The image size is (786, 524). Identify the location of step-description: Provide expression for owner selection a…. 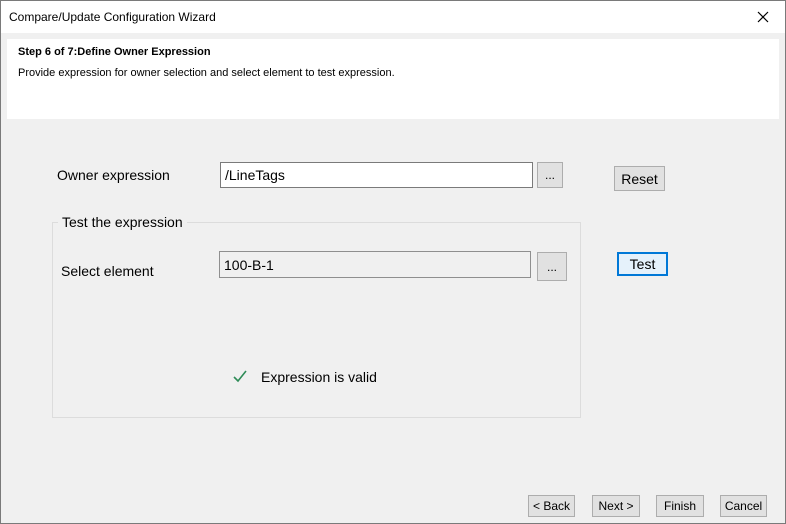
(206, 73).